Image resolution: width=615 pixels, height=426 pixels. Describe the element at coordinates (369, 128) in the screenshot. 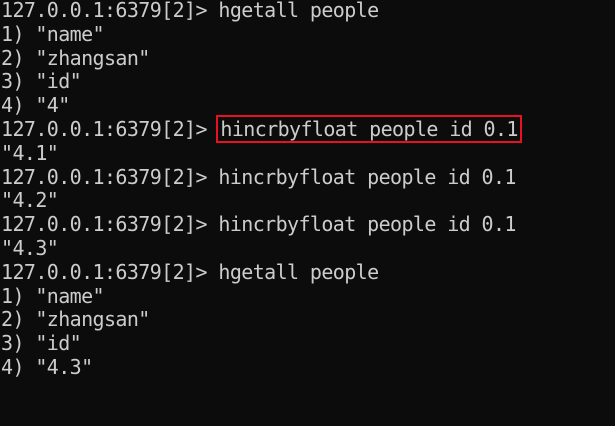

I see `highlighted-command: hincrbyfloat people id 0.1` at that location.